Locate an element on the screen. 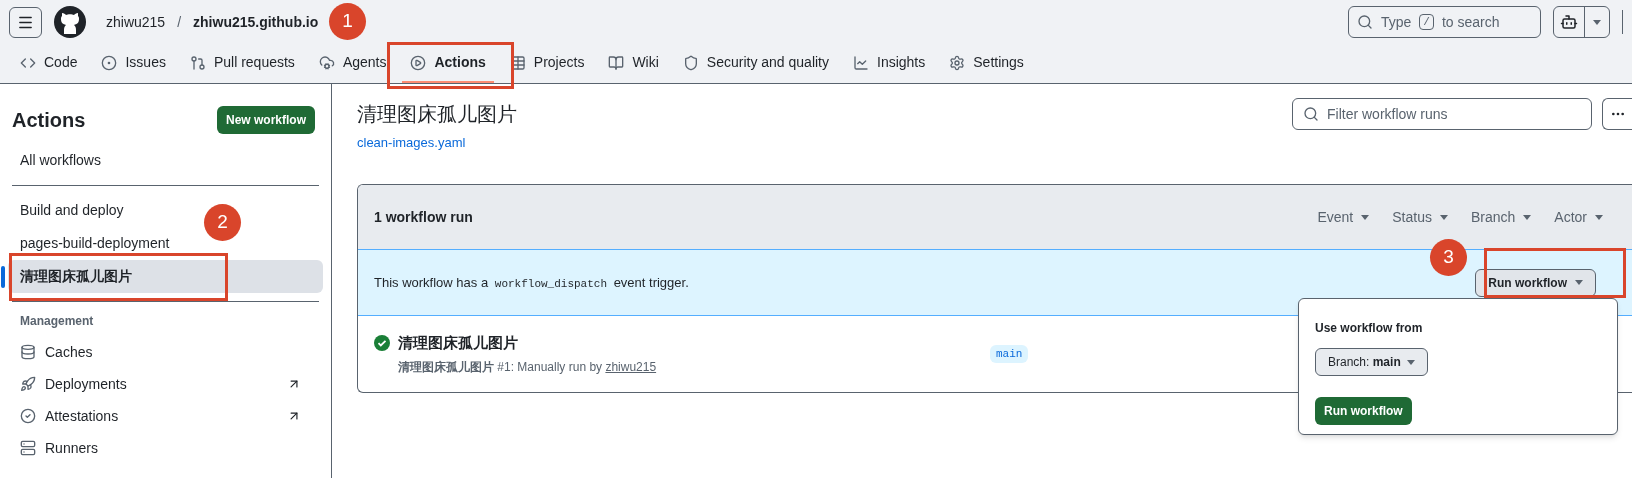 Image resolution: width=1632 pixels, height=478 pixels. section-heading: Management is located at coordinates (57, 321).